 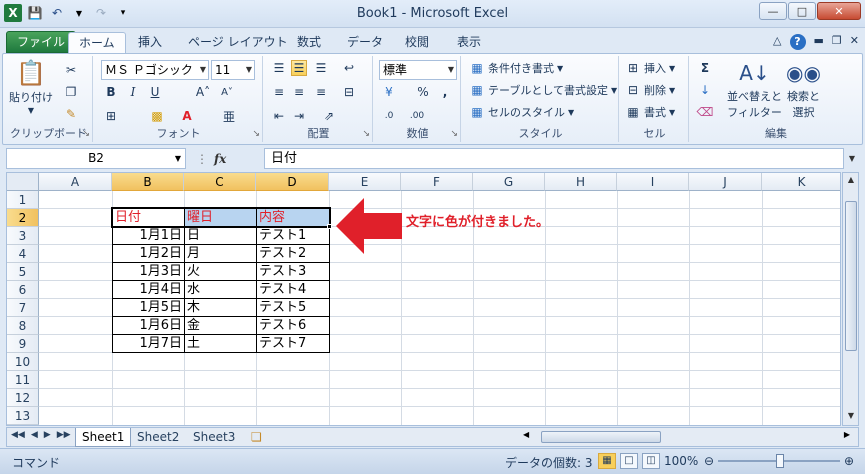 I want to click on tab-review: 校閲, so click(x=417, y=42).